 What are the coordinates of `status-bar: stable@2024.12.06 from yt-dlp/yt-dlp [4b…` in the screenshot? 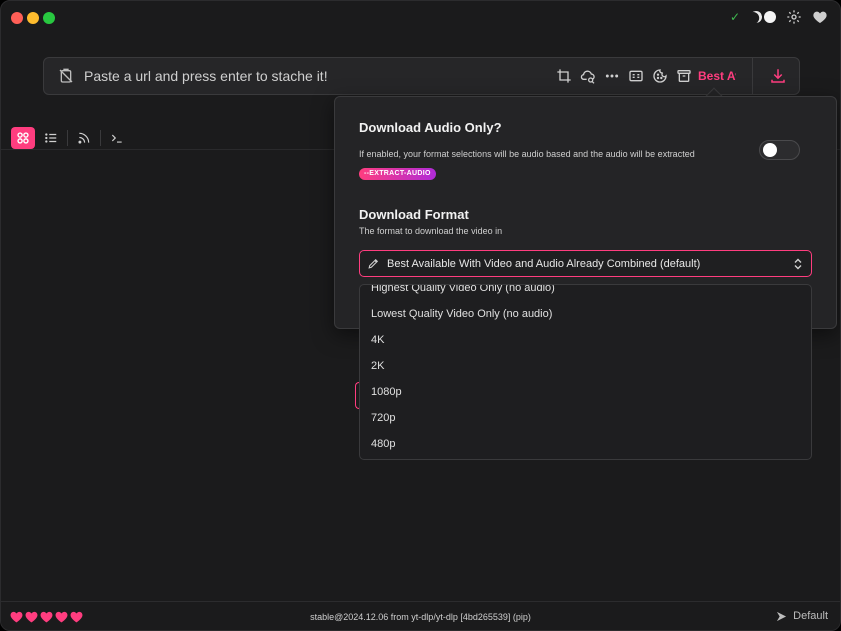 It's located at (420, 615).